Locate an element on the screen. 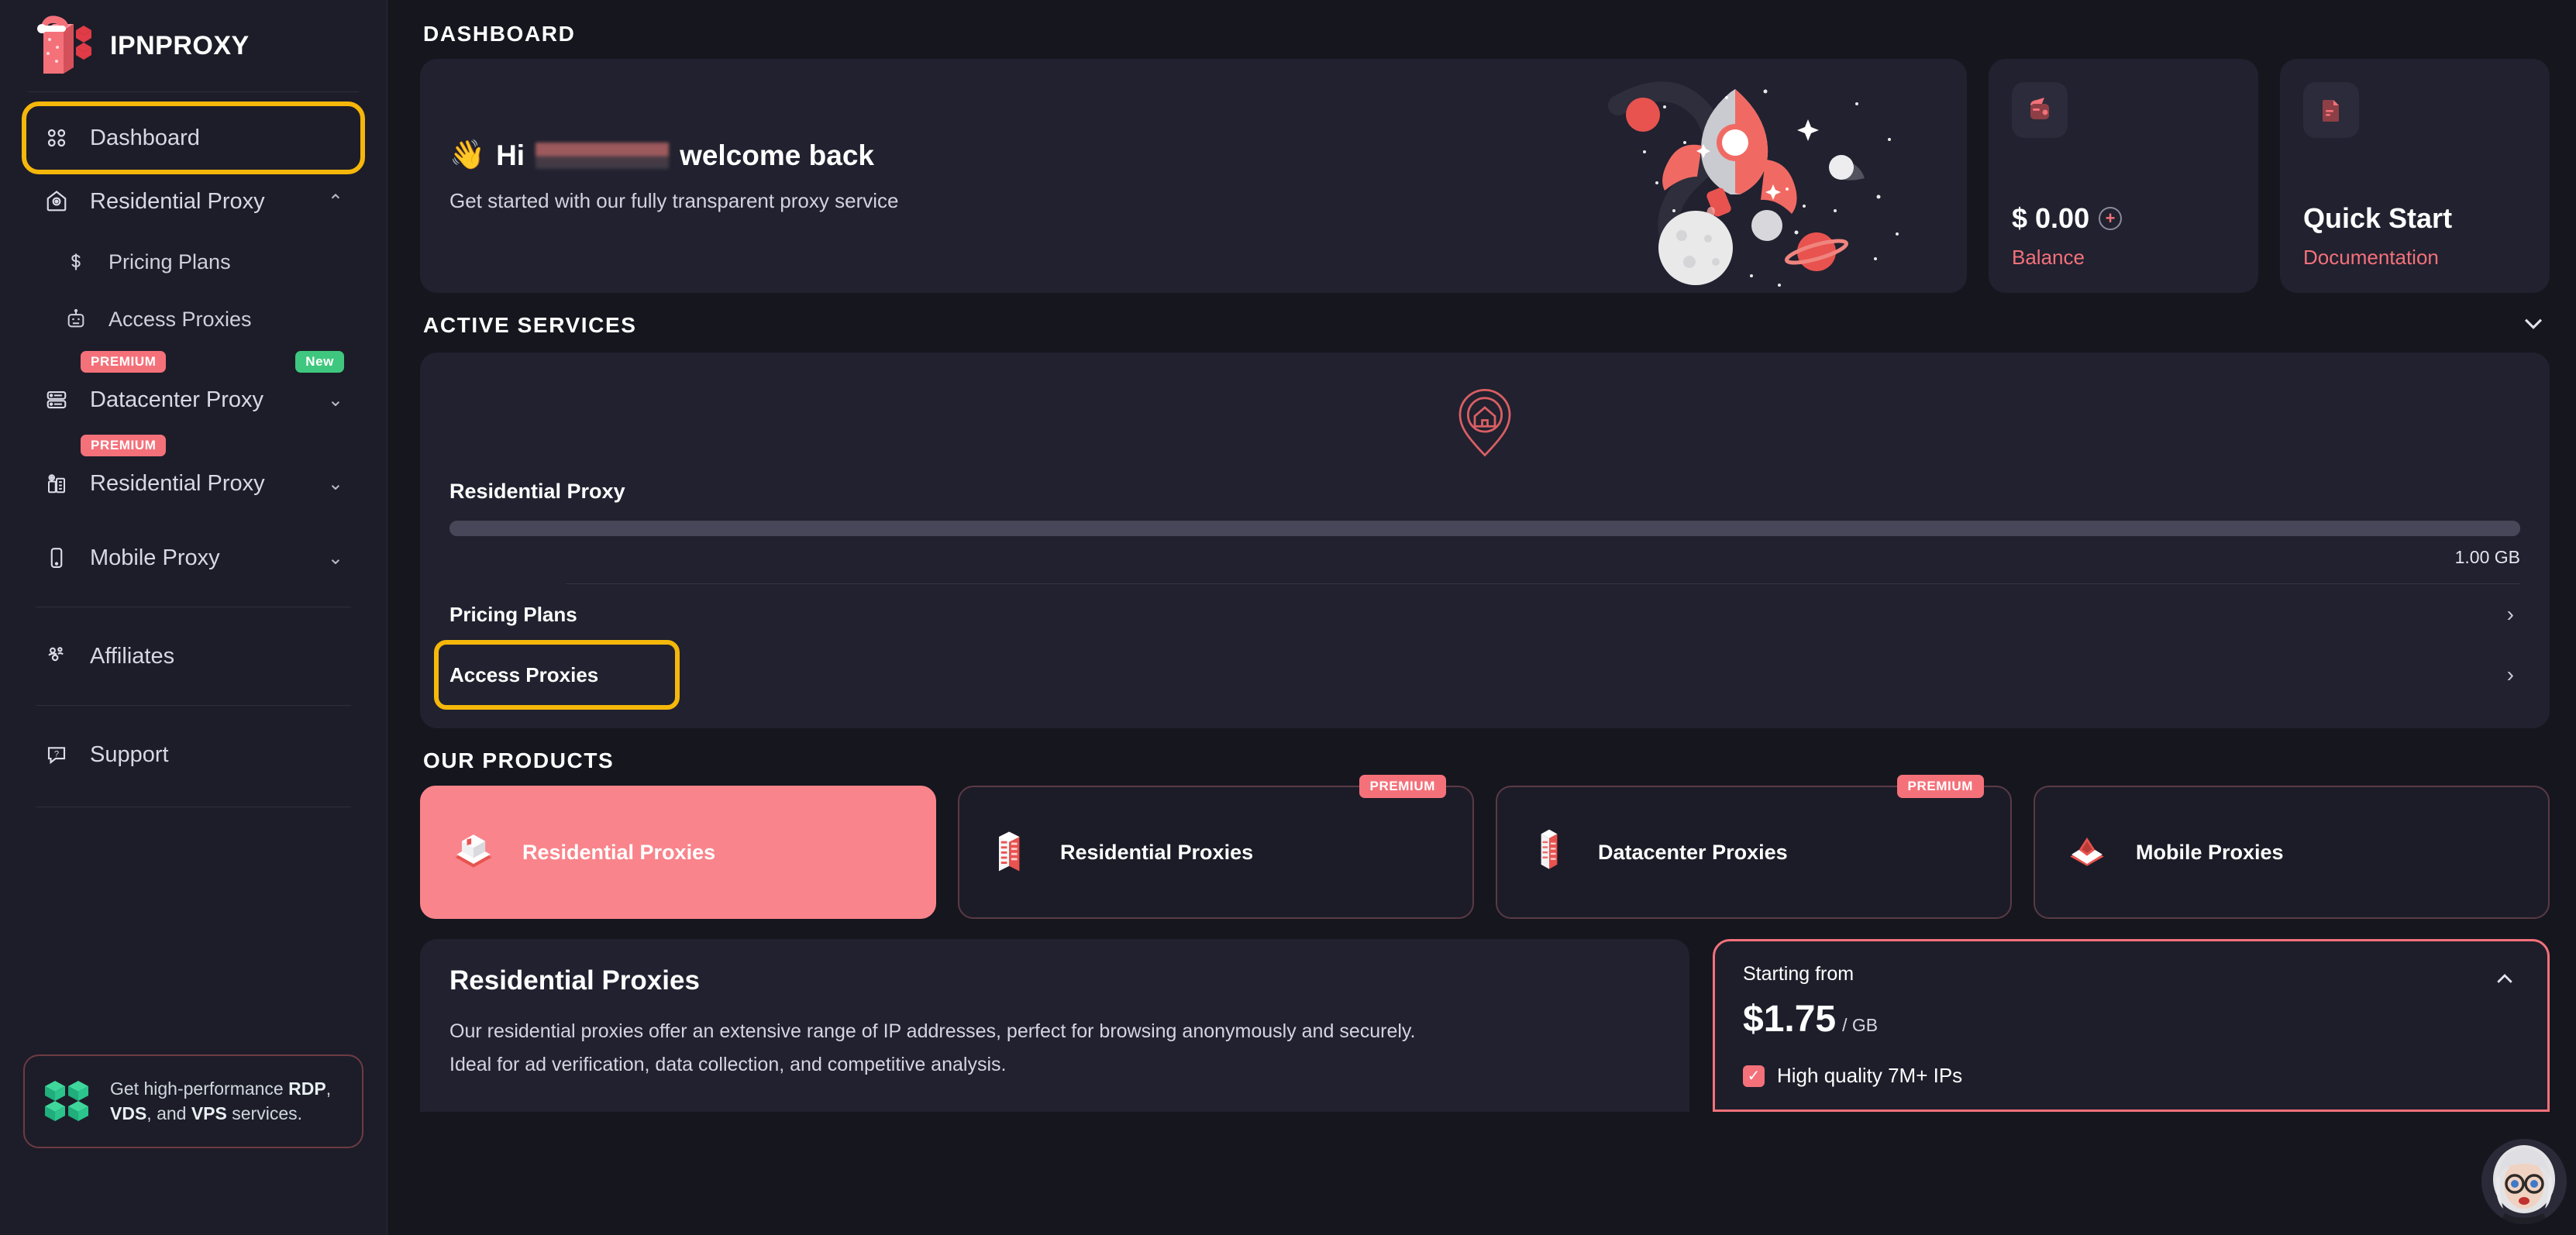 Image resolution: width=2576 pixels, height=1235 pixels. promo-rdp: RDP is located at coordinates (307, 1089).